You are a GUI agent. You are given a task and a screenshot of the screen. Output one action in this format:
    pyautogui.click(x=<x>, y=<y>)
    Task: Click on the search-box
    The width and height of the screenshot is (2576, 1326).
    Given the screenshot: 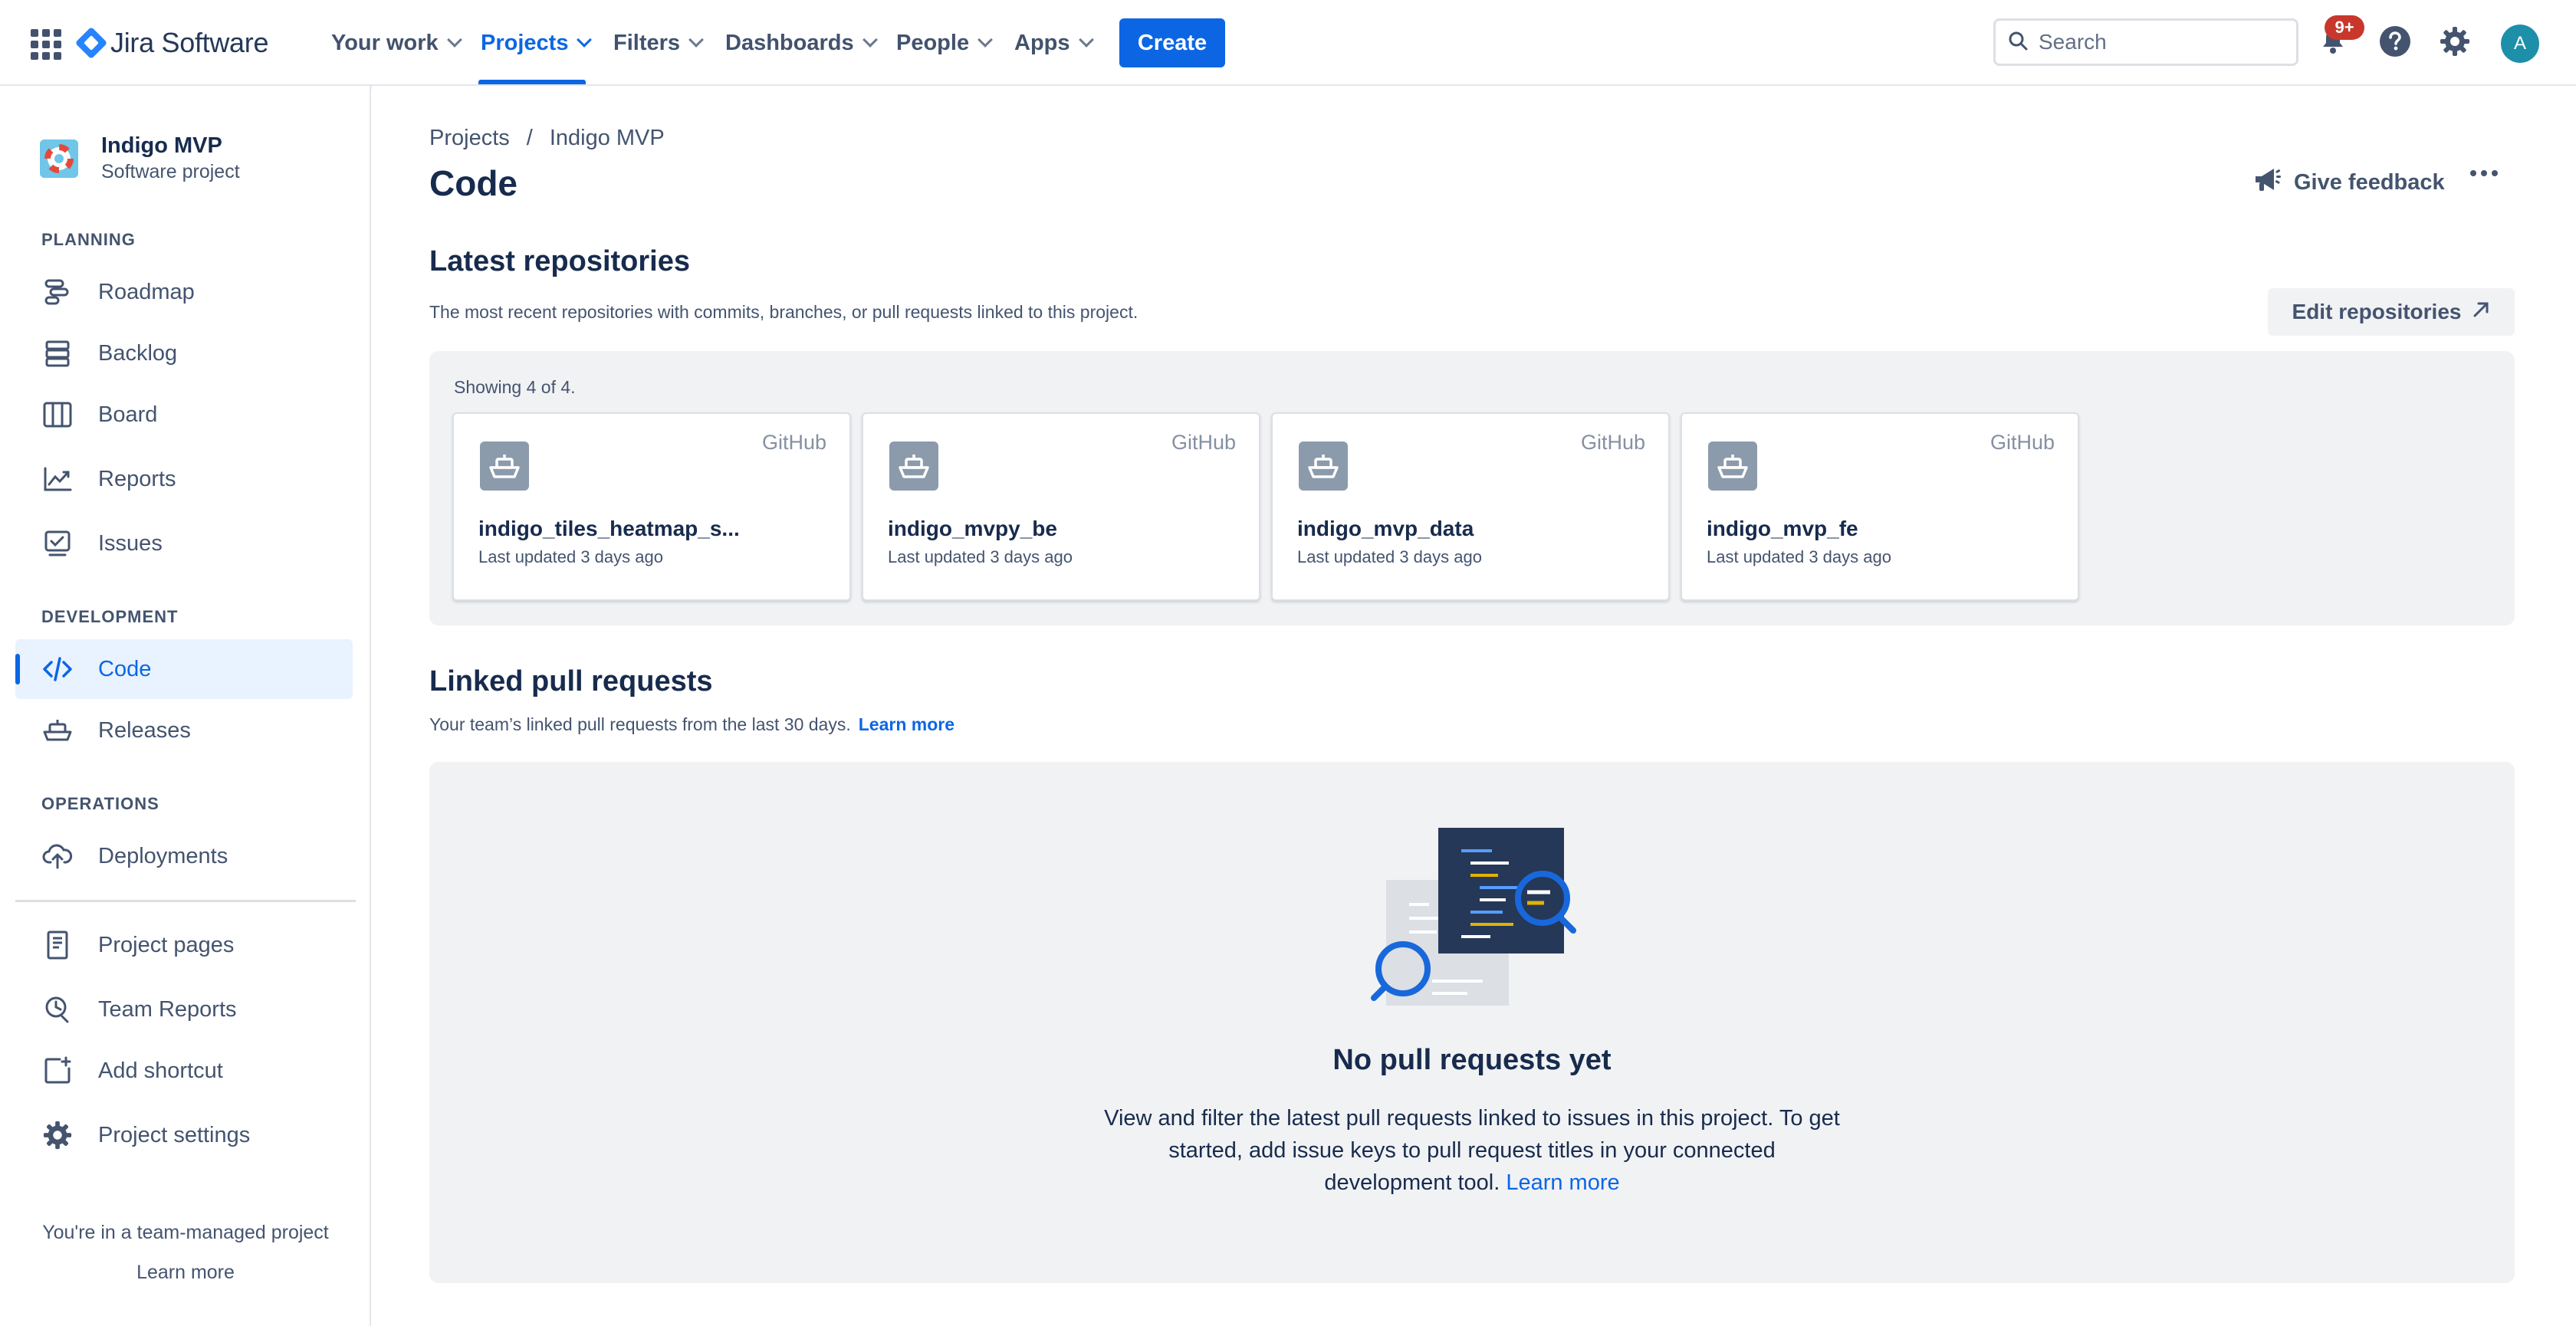 What is the action you would take?
    pyautogui.click(x=2146, y=42)
    